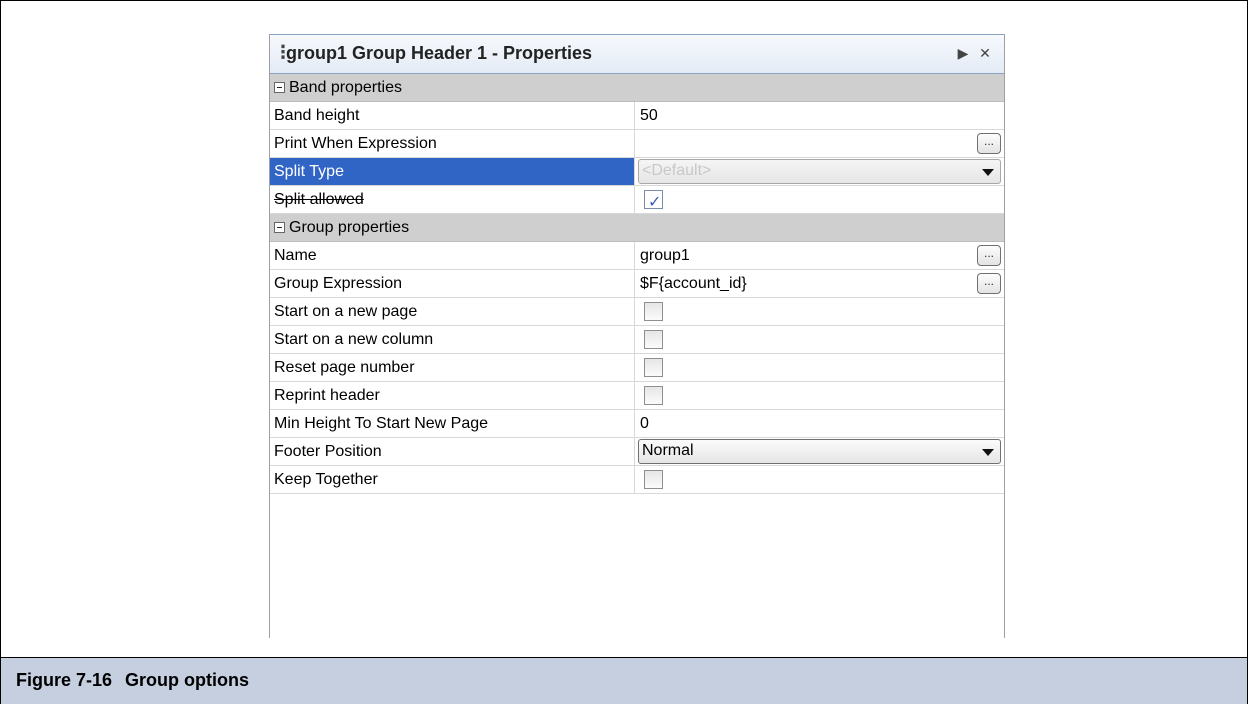 The height and width of the screenshot is (704, 1248). Describe the element at coordinates (452, 423) in the screenshot. I see `property-name: Min Height To Start New Page` at that location.